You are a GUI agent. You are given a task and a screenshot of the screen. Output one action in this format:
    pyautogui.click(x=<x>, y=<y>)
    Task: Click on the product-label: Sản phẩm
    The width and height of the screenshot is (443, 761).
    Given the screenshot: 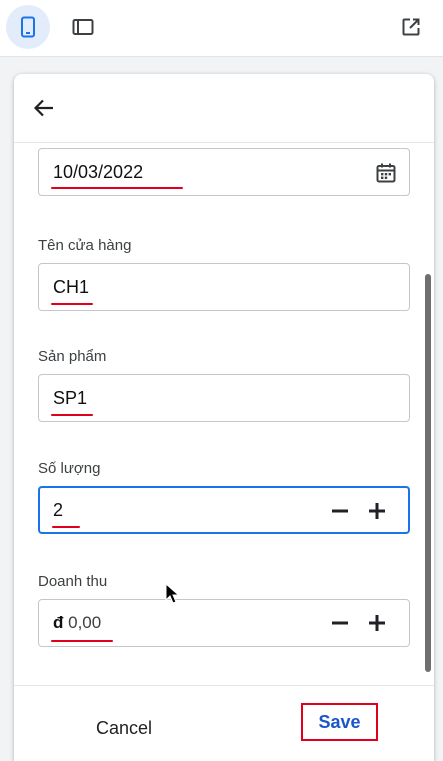 What is the action you would take?
    pyautogui.click(x=72, y=356)
    